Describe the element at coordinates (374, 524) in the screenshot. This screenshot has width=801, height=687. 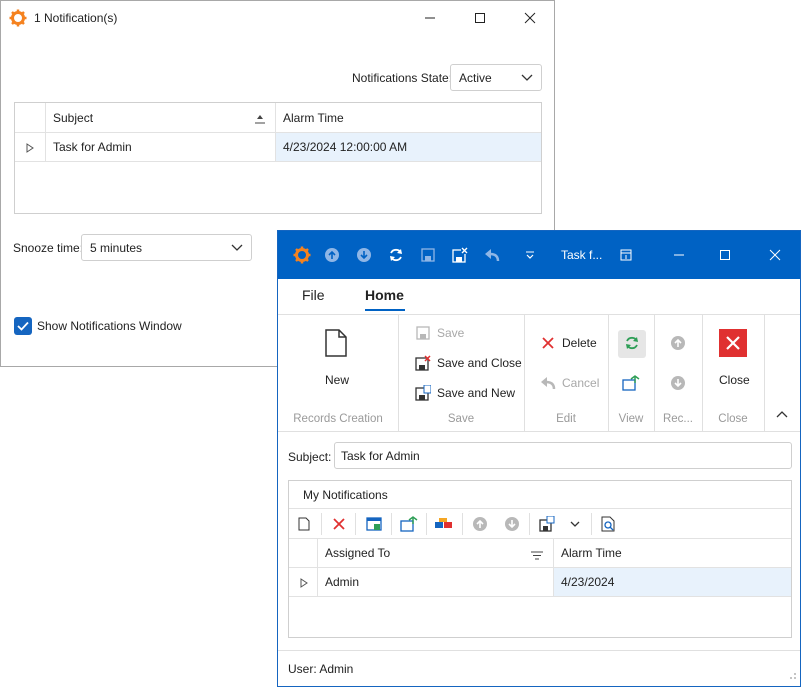
I see `edit-in-window-icon` at that location.